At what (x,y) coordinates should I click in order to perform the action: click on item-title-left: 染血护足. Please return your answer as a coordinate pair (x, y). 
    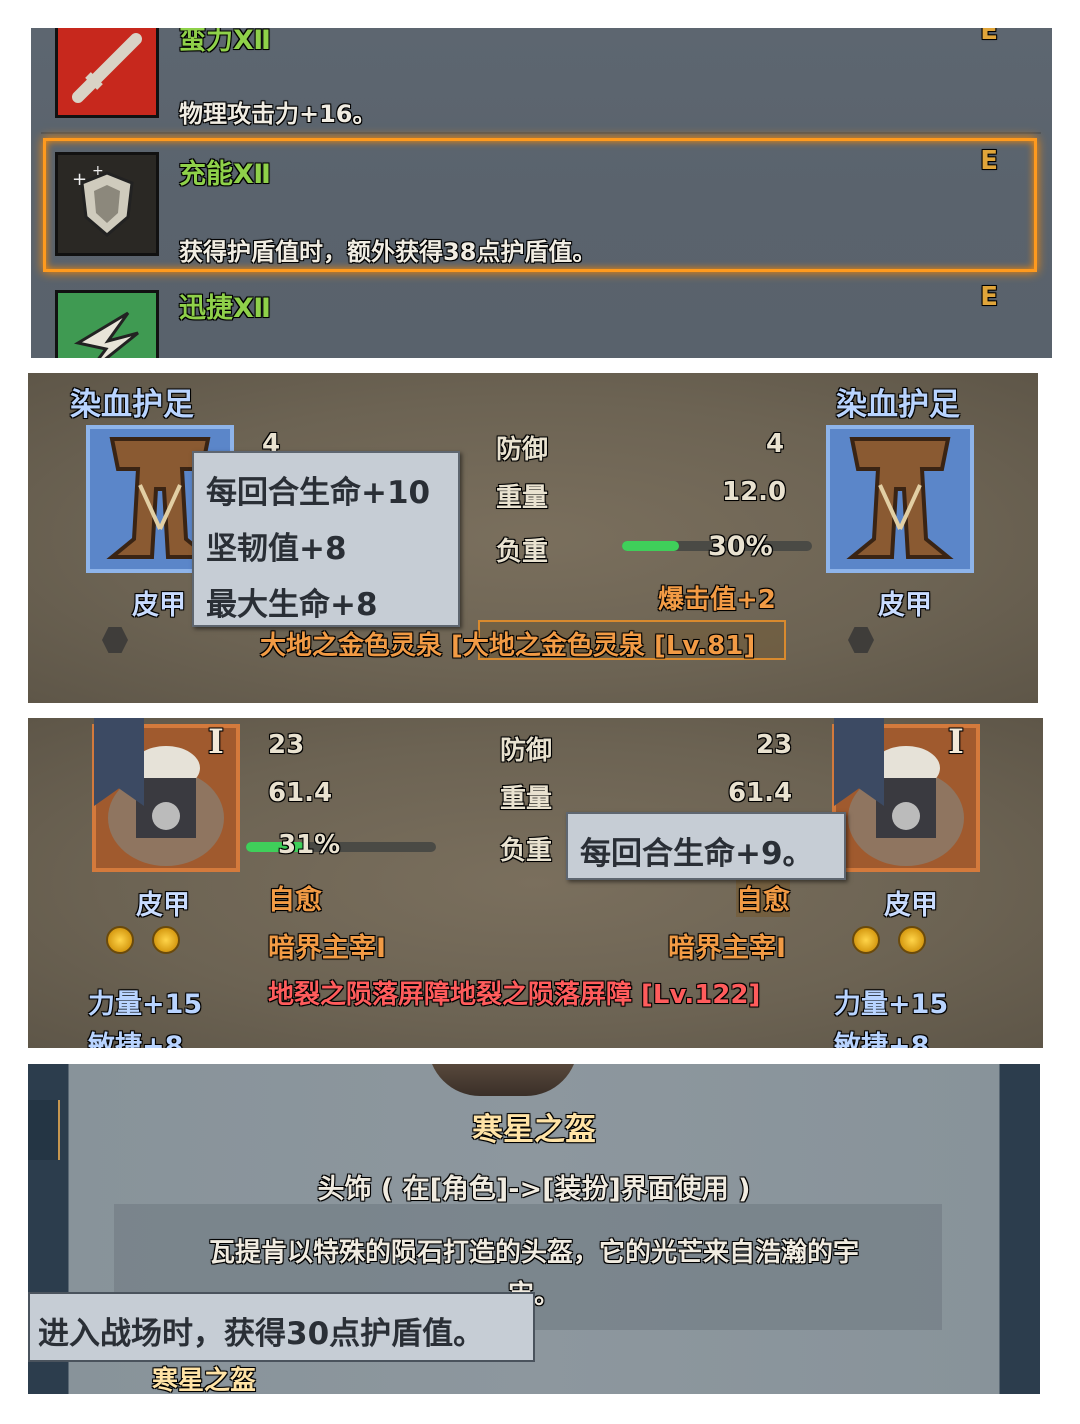
    Looking at the image, I should click on (132, 405).